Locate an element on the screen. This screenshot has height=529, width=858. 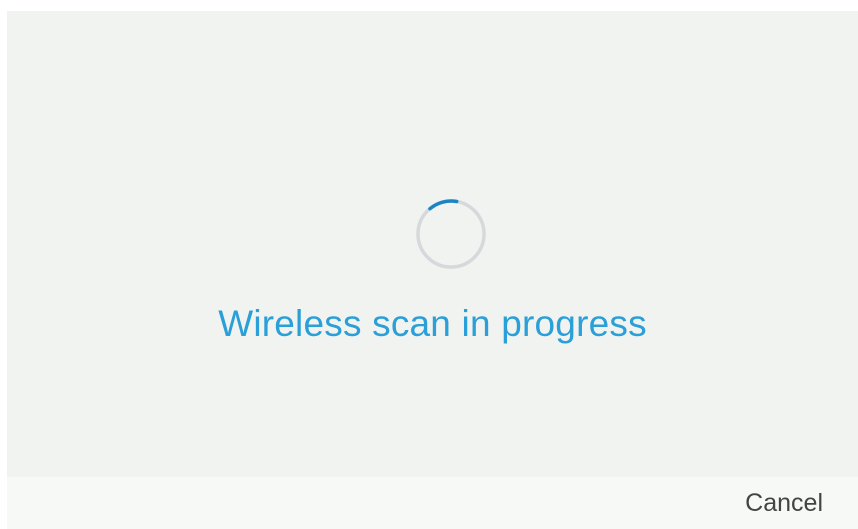
scan-status-message: Wireless scan in progress is located at coordinates (432, 323).